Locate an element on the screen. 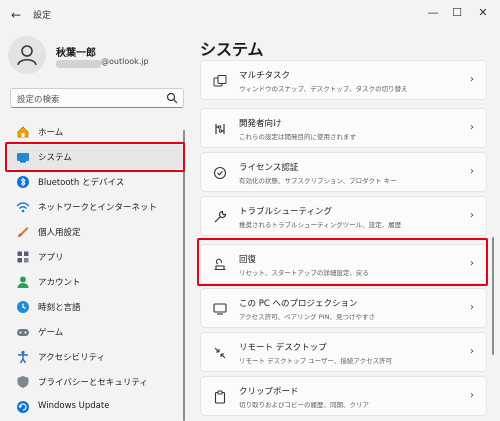 This screenshot has height=421, width=500. sidebar-item-accounts: アカウント is located at coordinates (96, 282).